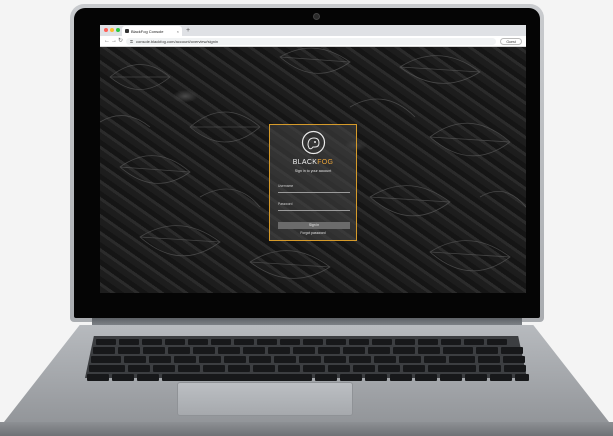 This screenshot has height=436, width=613. I want to click on keyboard-keys, so click(308, 360).